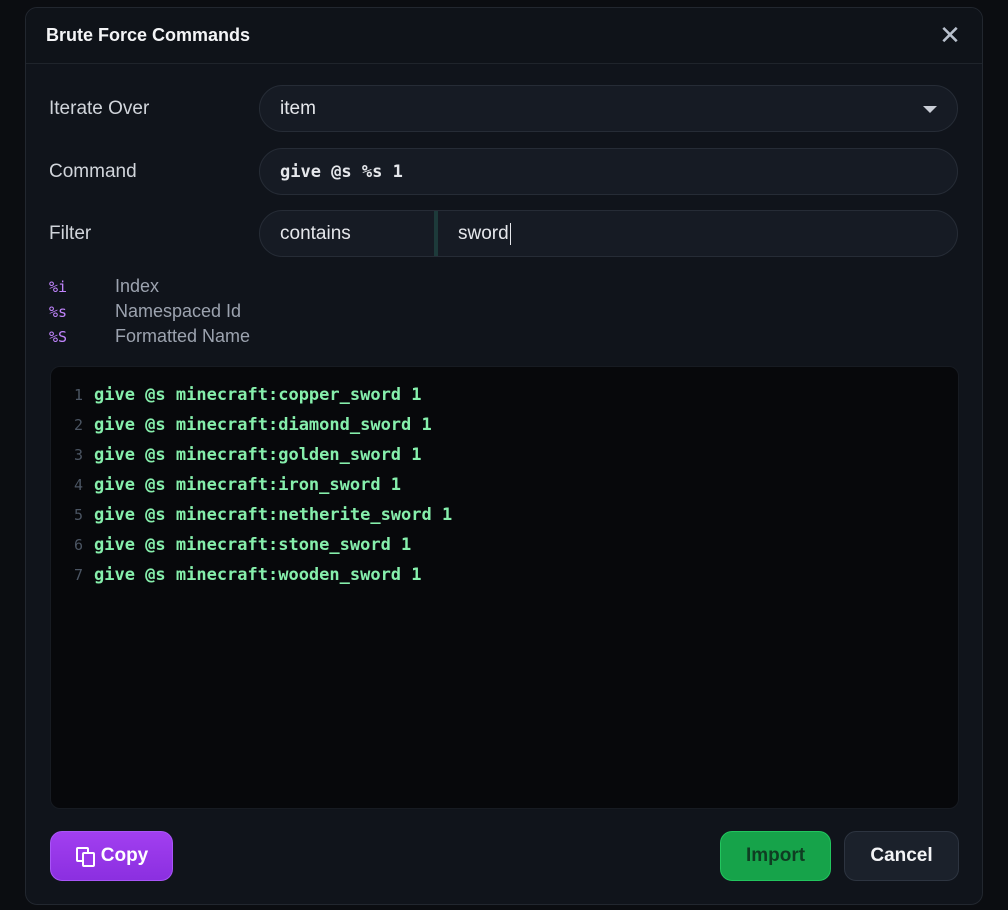  What do you see at coordinates (504, 36) in the screenshot?
I see `dialog-header: Brute Force Commands ✕` at bounding box center [504, 36].